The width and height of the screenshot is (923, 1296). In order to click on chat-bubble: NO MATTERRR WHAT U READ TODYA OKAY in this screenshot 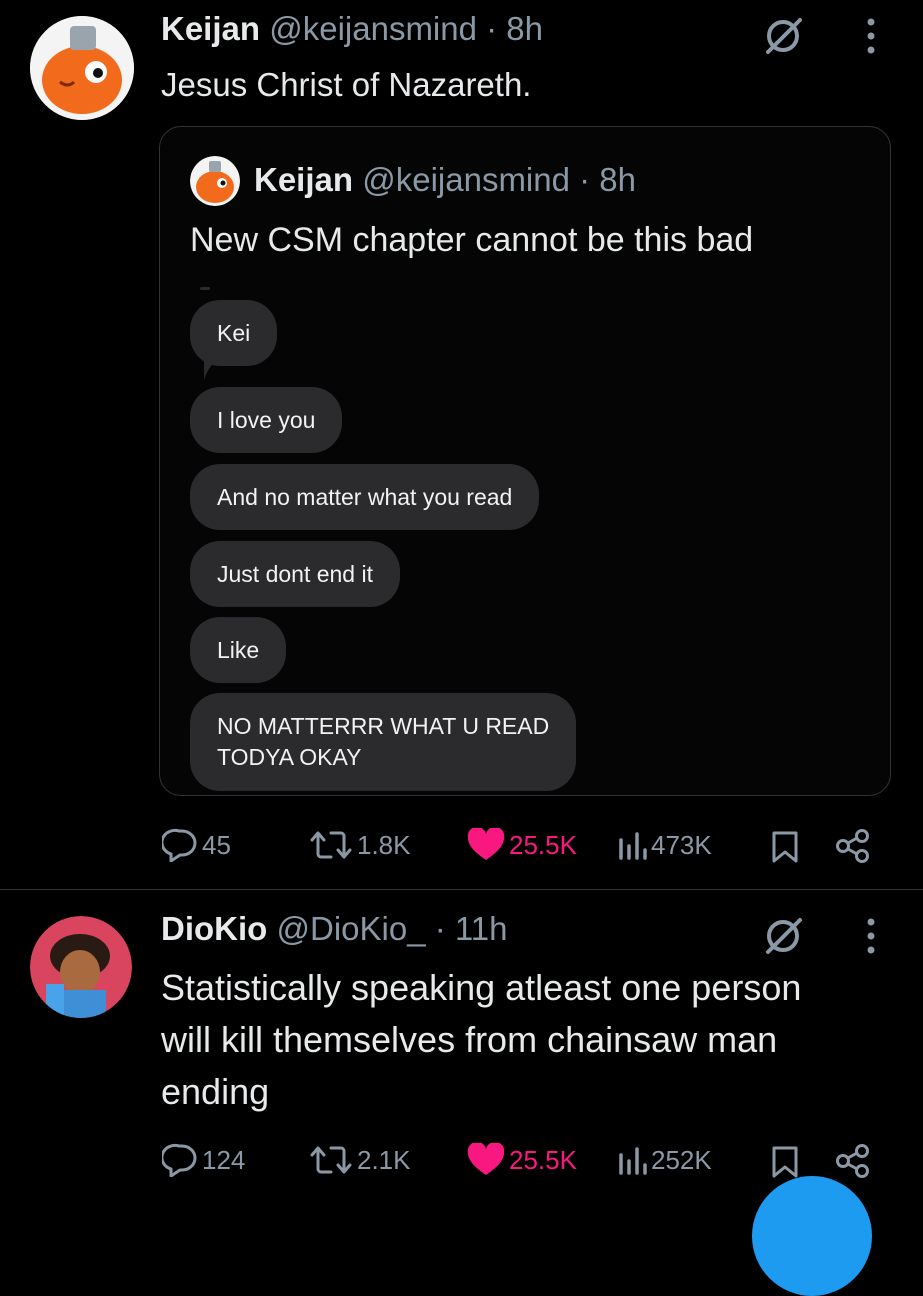, I will do `click(383, 742)`.